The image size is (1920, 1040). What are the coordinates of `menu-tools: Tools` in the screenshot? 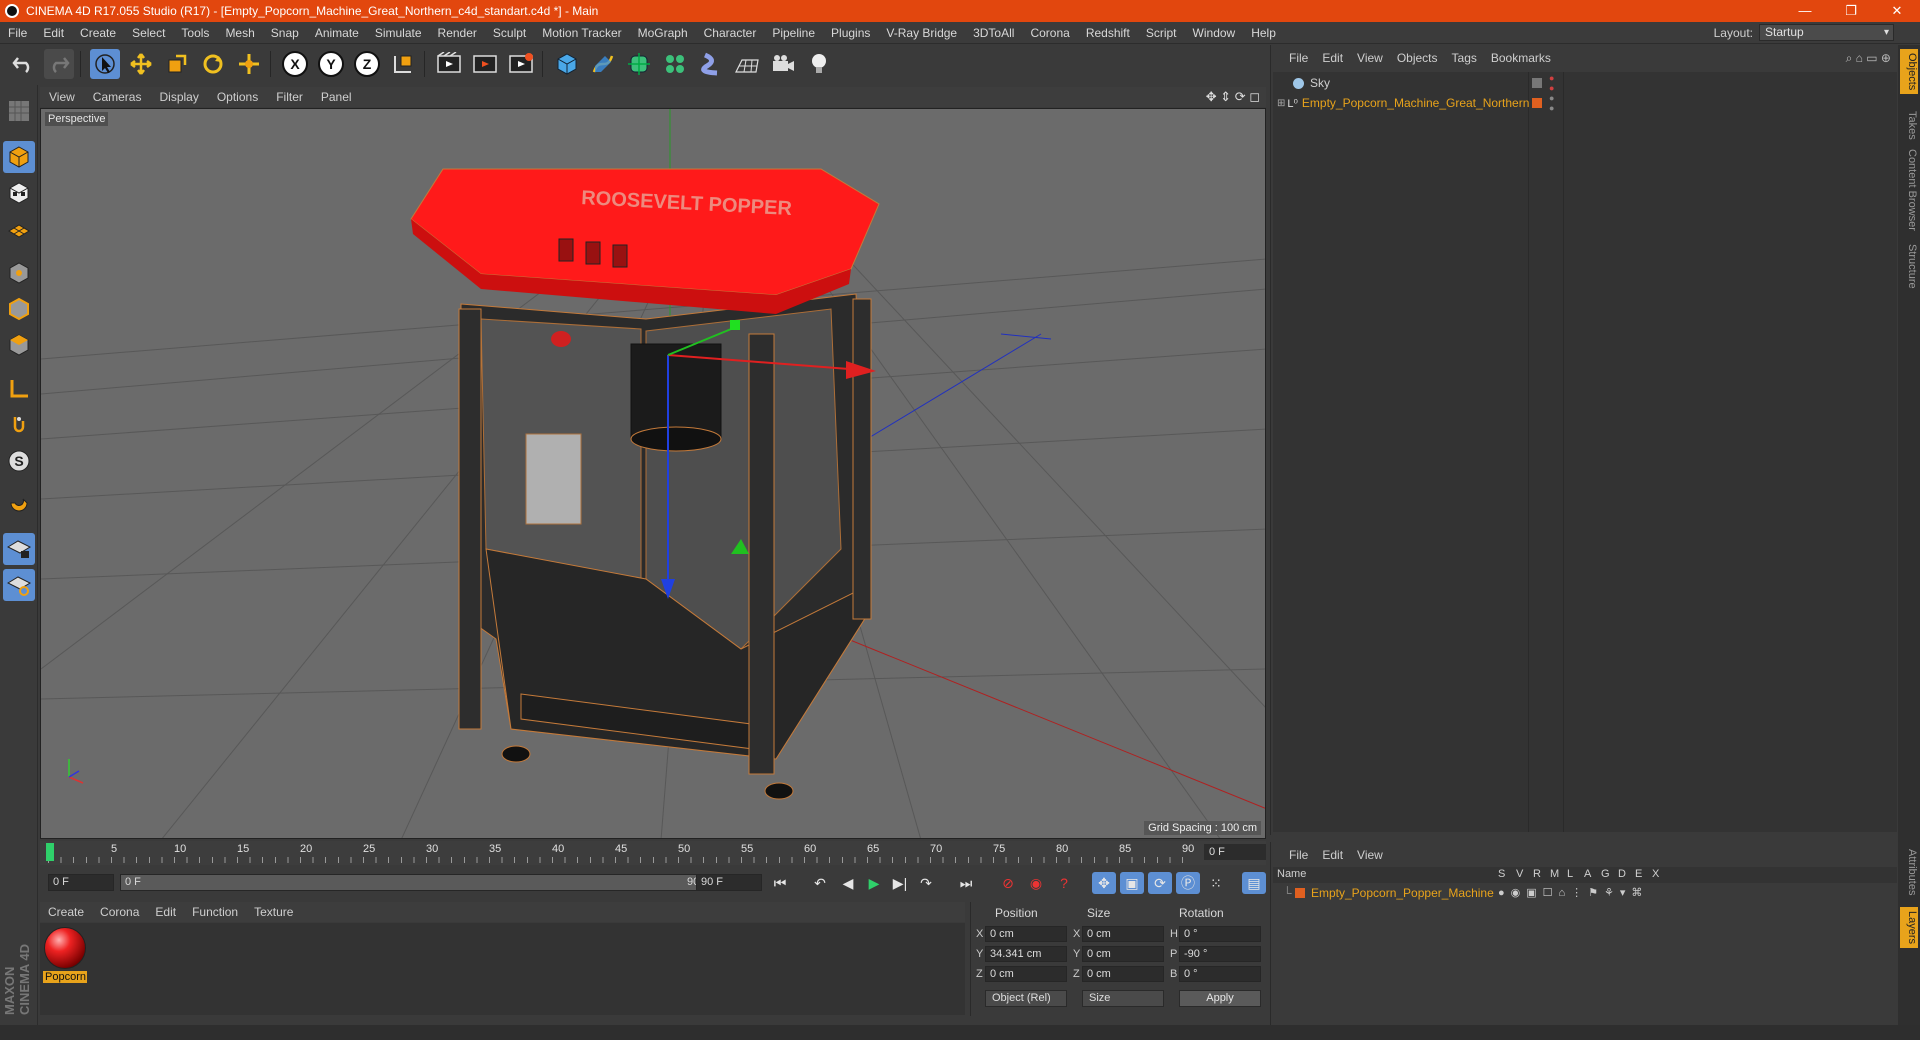 It's located at (195, 33).